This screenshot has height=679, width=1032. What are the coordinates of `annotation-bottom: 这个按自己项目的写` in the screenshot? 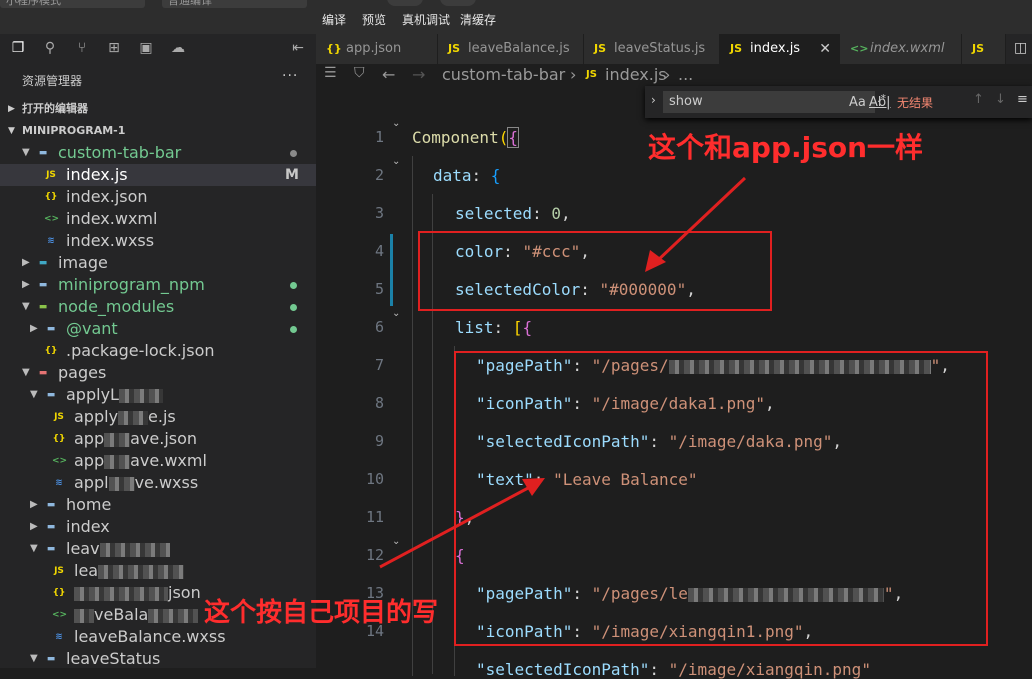 It's located at (321, 613).